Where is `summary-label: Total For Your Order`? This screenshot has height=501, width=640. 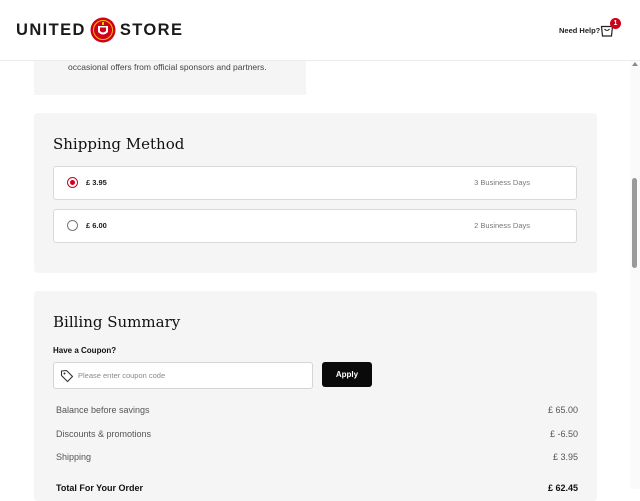
summary-label: Total For Your Order is located at coordinates (100, 488).